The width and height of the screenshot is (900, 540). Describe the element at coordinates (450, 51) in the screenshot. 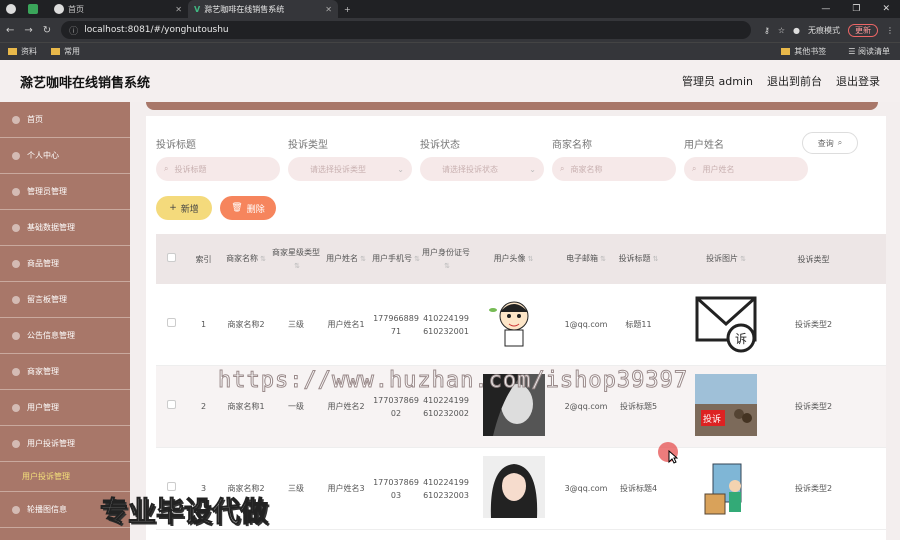

I see `bookmarks-bar: 资料 常用 其他书签 ☰ 阅读清单` at that location.